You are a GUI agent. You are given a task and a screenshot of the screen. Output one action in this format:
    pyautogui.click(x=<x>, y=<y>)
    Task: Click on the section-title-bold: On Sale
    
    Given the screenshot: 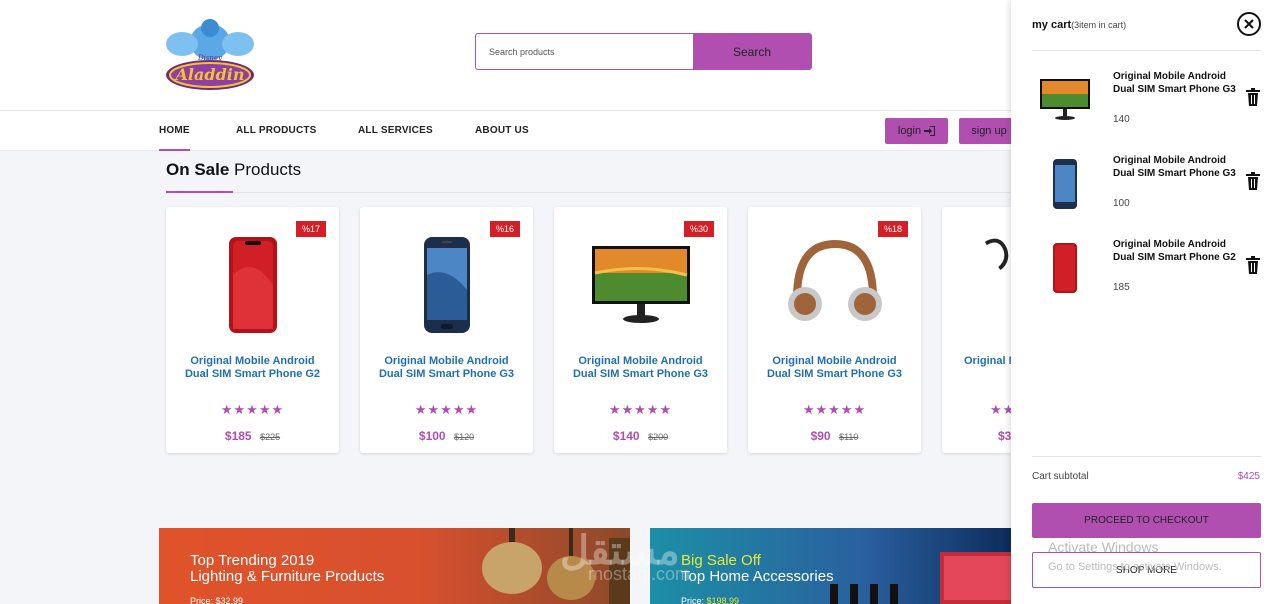 What is the action you would take?
    pyautogui.click(x=198, y=169)
    